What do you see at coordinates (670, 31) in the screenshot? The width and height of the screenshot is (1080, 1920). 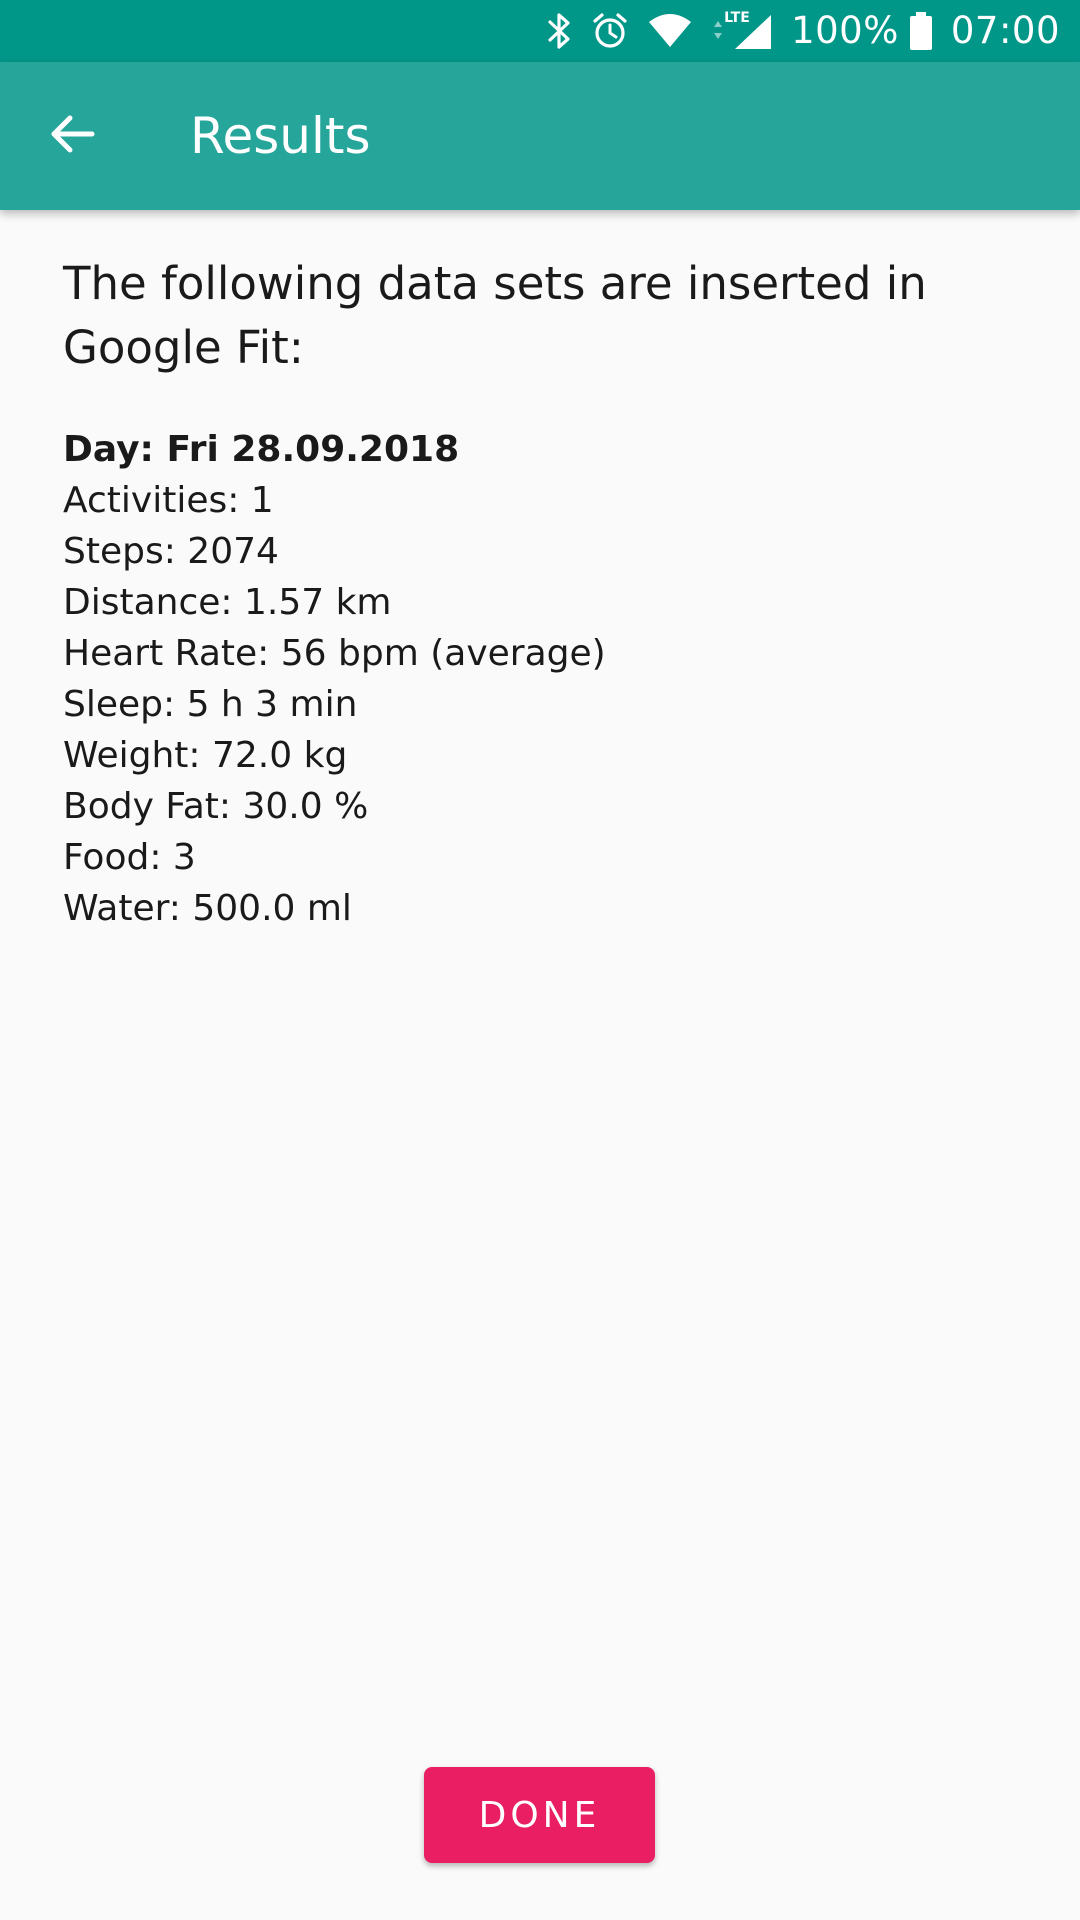 I see `wifi-icon` at bounding box center [670, 31].